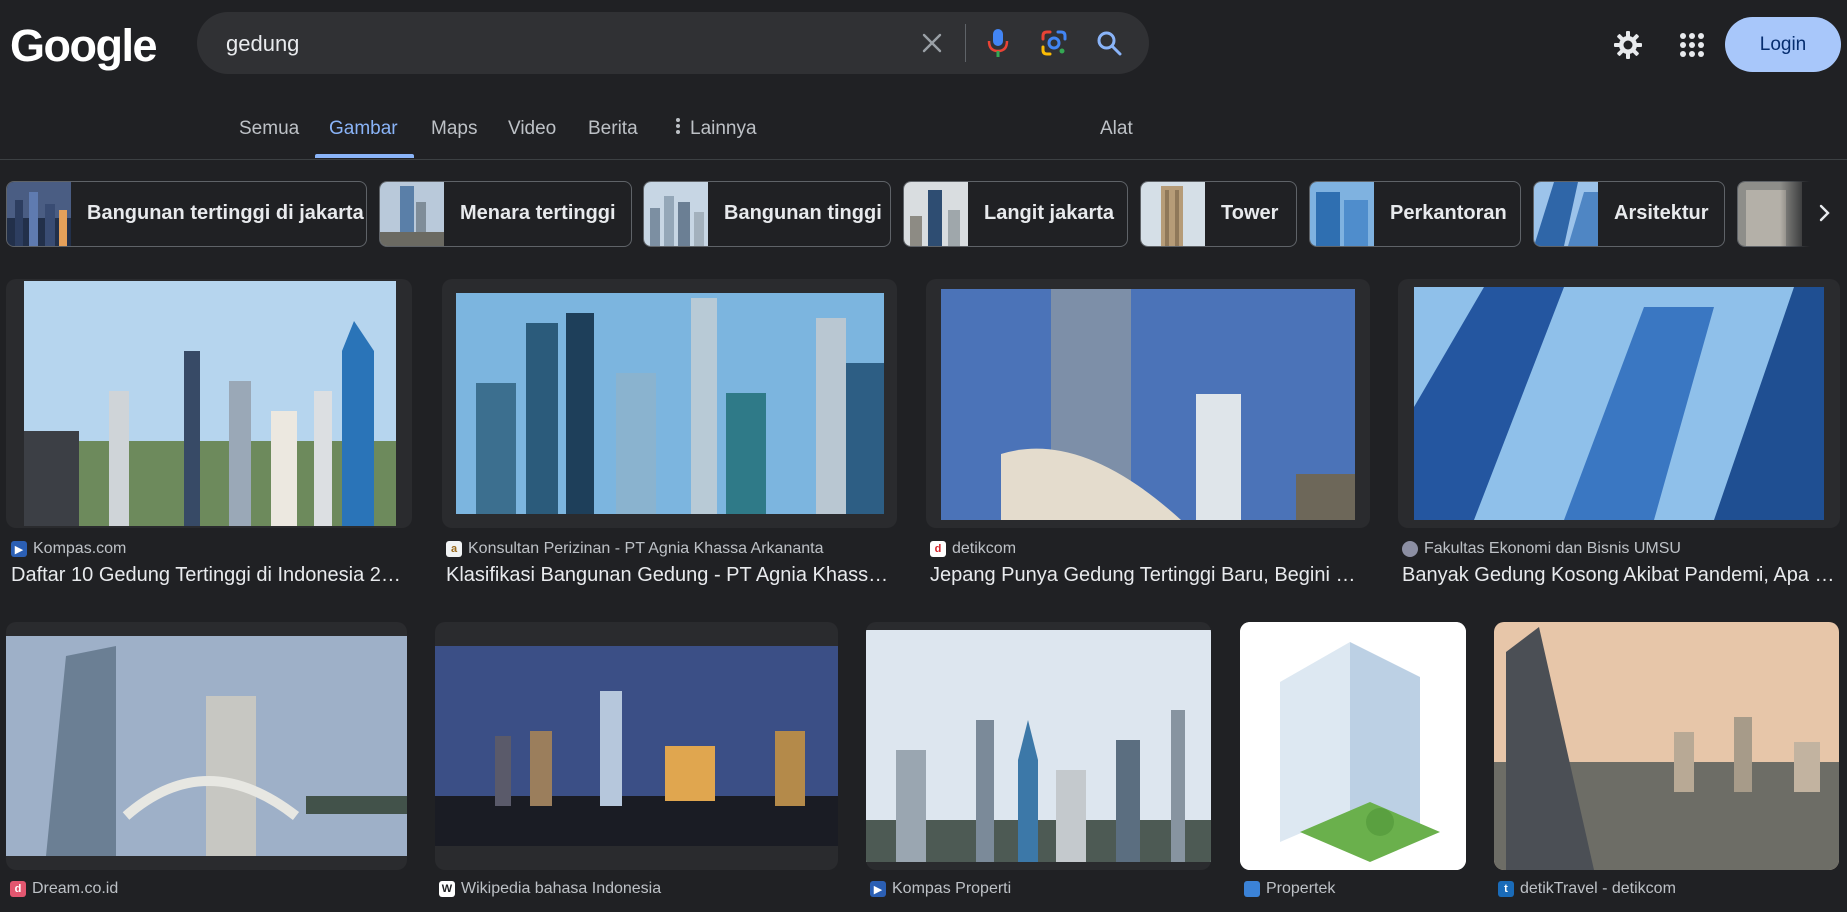 This screenshot has width=1847, height=912. I want to click on chip-bangunan-tertinggi-di-jakarta: Bangunan tertinggi di jakarta, so click(186, 214).